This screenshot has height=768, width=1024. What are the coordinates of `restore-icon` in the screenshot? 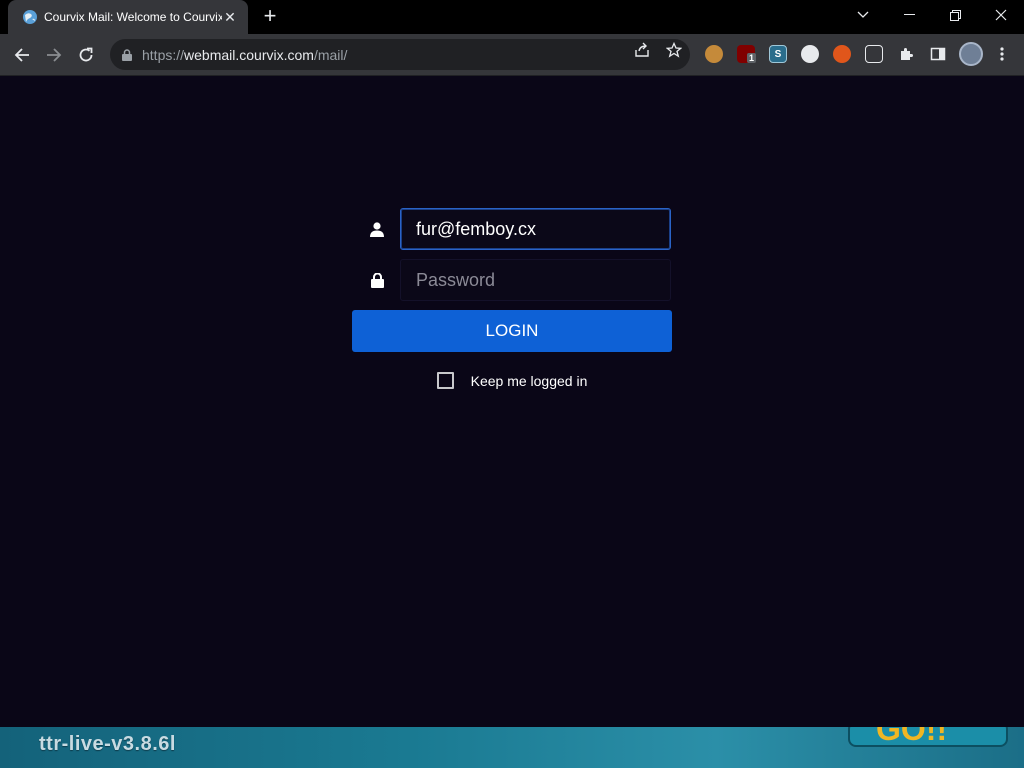 It's located at (955, 15).